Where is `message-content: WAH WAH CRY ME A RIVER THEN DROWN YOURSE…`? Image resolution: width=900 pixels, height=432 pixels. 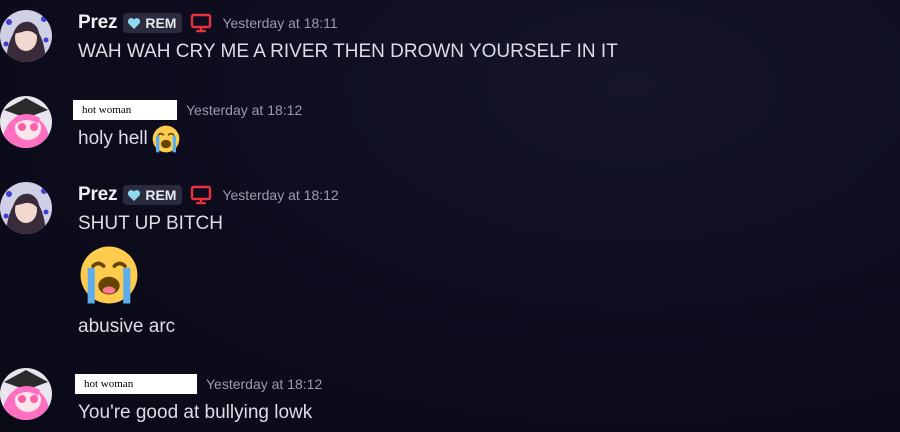 message-content: WAH WAH CRY ME A RIVER THEN DROWN YOURSE… is located at coordinates (348, 51).